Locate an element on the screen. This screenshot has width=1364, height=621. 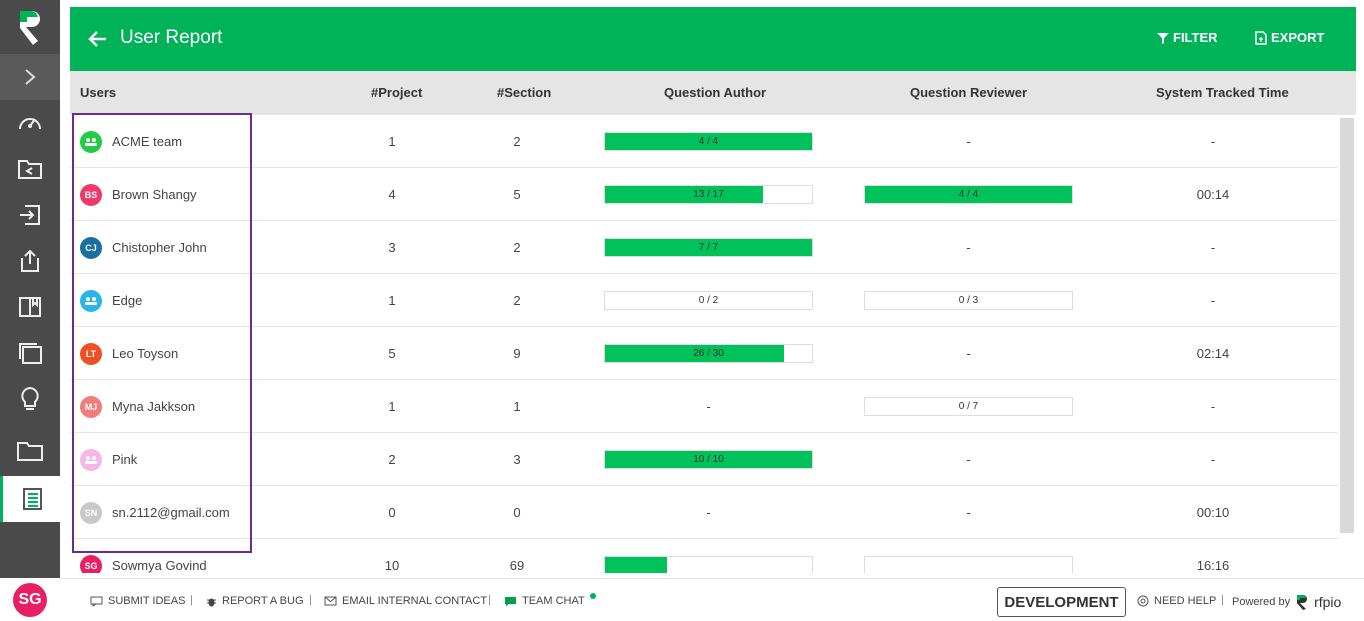
rfpio-logo is located at coordinates (30, 27).